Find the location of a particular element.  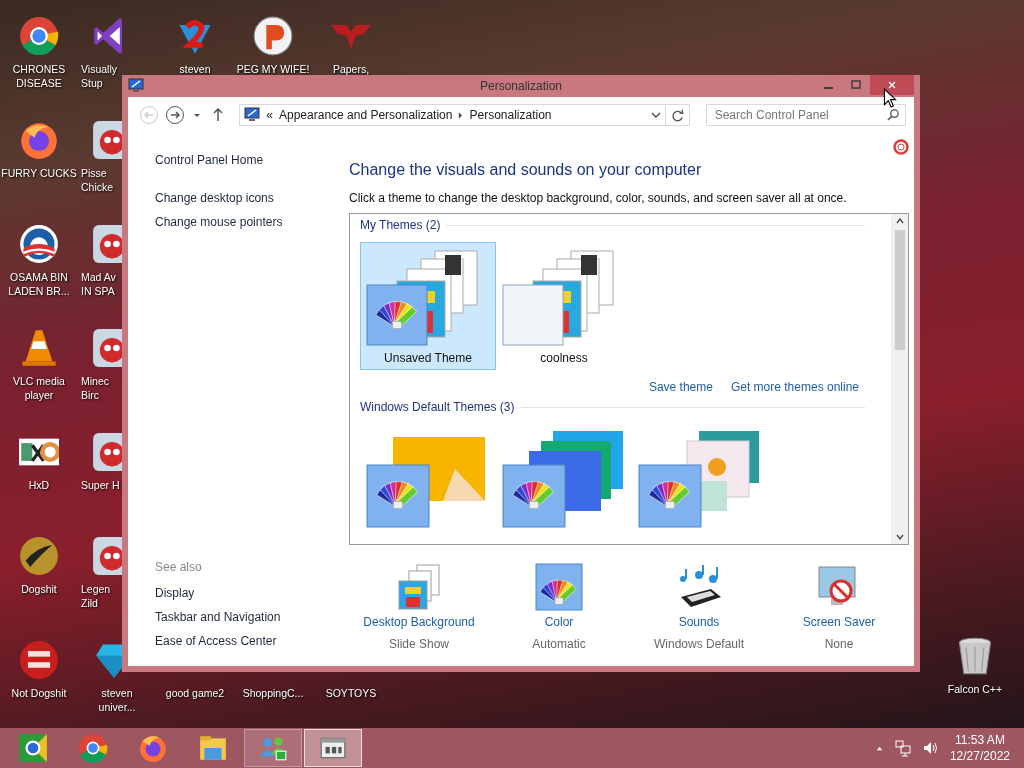

setting-link: Sounds is located at coordinates (699, 622).